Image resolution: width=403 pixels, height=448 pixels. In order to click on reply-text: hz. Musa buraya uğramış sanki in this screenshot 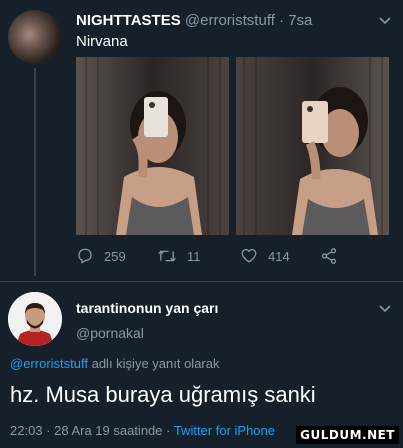, I will do `click(163, 394)`.